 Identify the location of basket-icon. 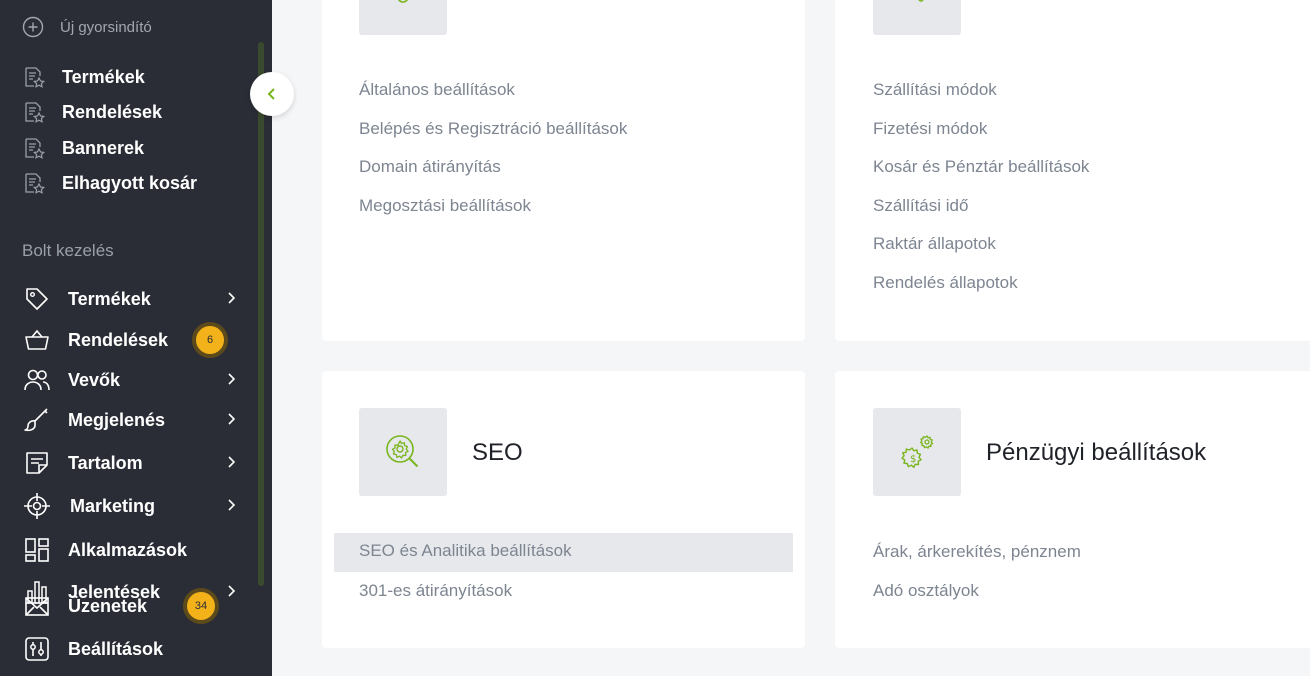
(37, 340).